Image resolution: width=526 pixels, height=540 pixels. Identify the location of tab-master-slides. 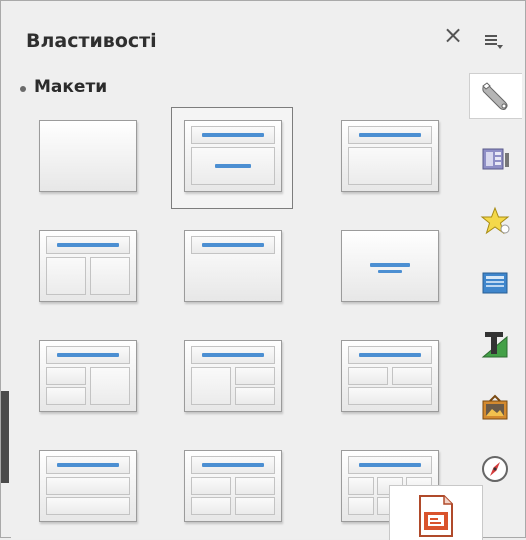
(495, 283).